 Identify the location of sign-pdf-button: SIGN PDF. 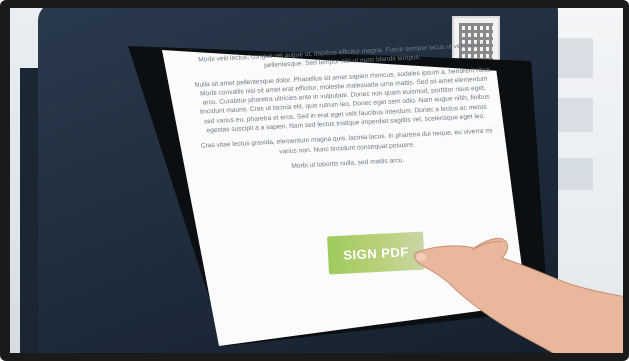
(376, 253).